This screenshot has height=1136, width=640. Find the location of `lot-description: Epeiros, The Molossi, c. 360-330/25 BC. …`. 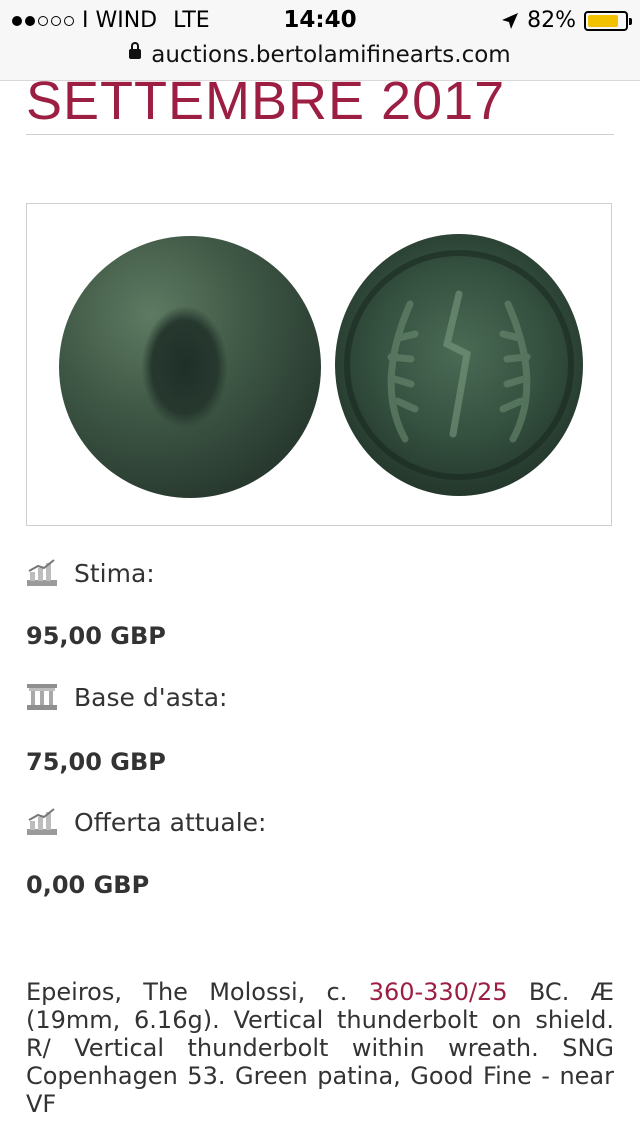

lot-description: Epeiros, The Molossi, c. 360-330/25 BC. … is located at coordinates (320, 1048).